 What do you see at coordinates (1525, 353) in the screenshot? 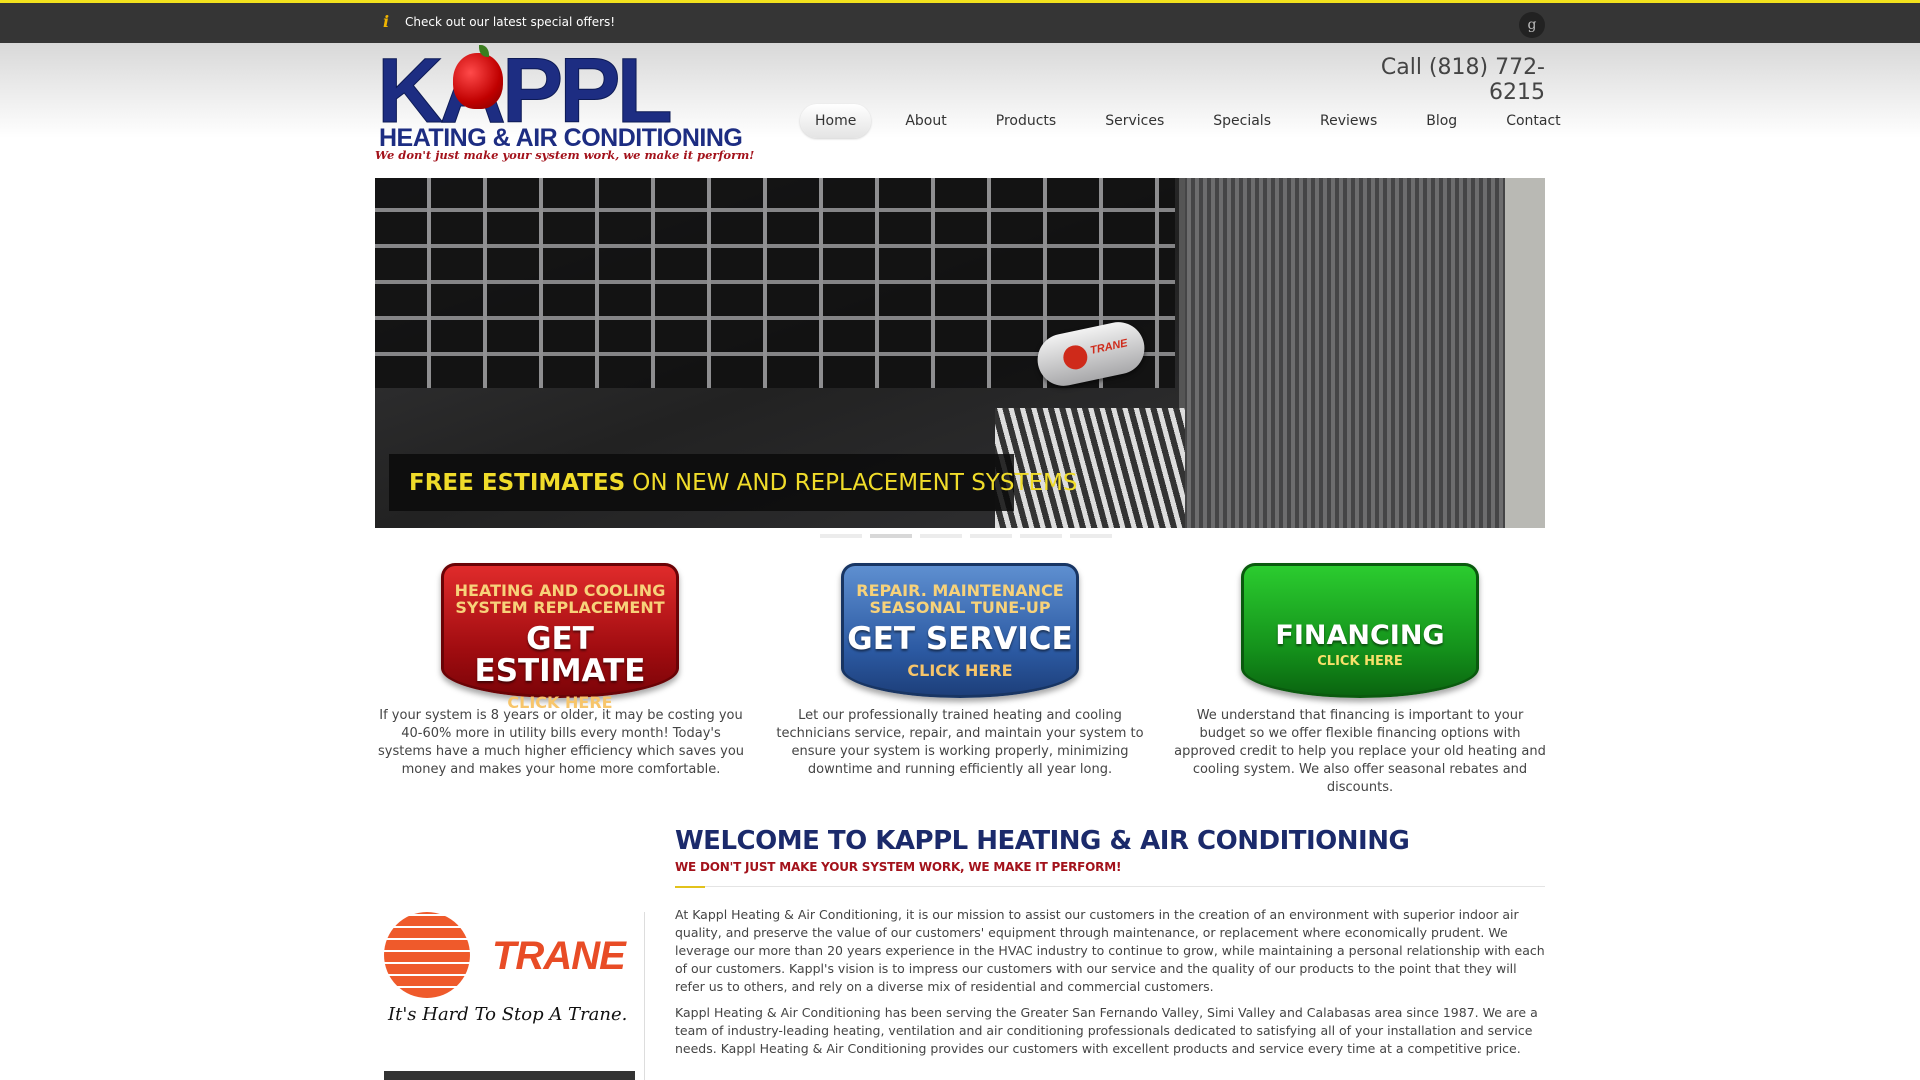
I see `gravel-background` at bounding box center [1525, 353].